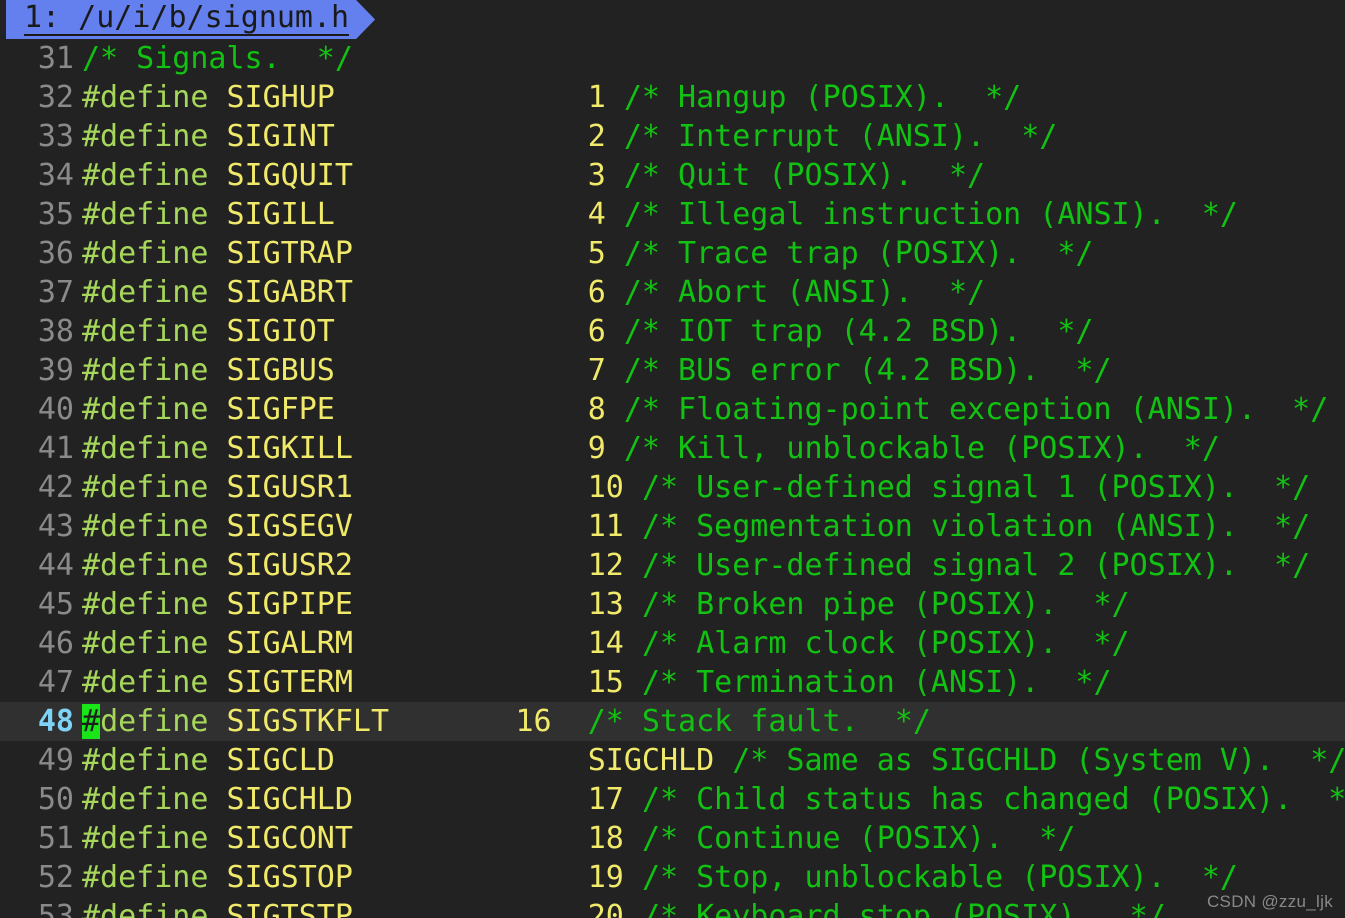 This screenshot has height=918, width=1345. Describe the element at coordinates (55, 908) in the screenshot. I see `line-number: 53` at that location.